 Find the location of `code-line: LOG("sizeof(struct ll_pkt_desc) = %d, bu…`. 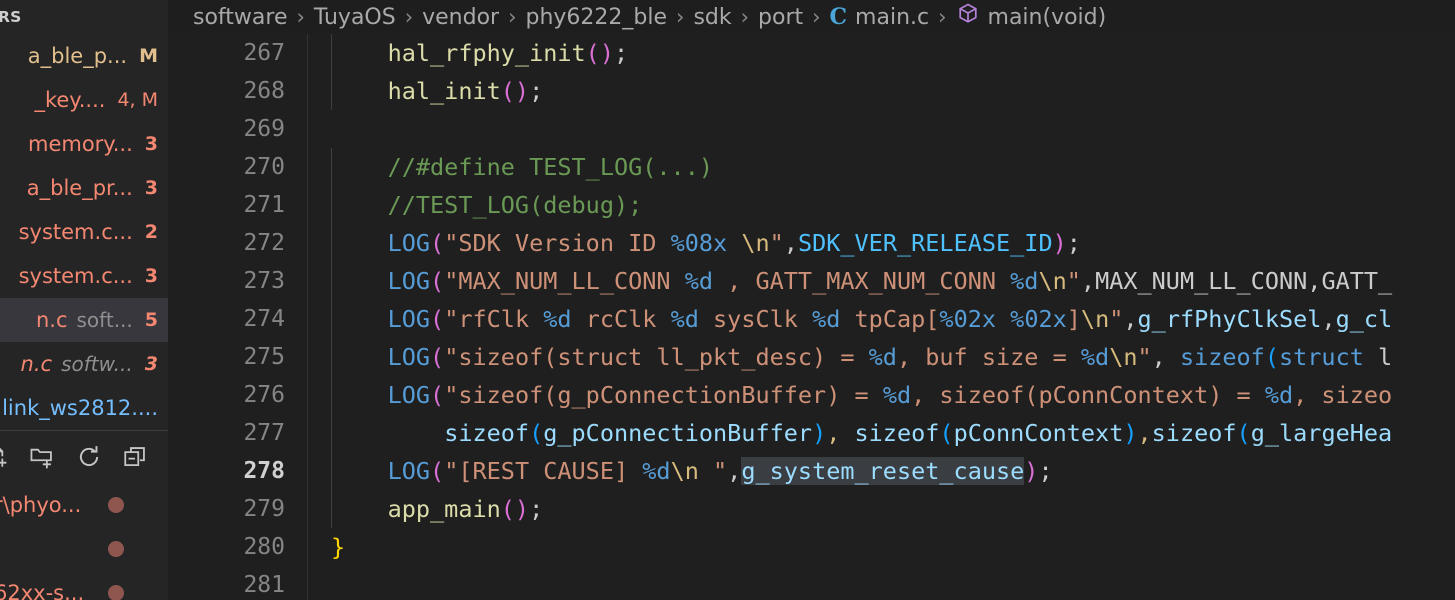

code-line: LOG("sizeof(struct ll_pkt_desc) = %d, bu… is located at coordinates (881, 357).